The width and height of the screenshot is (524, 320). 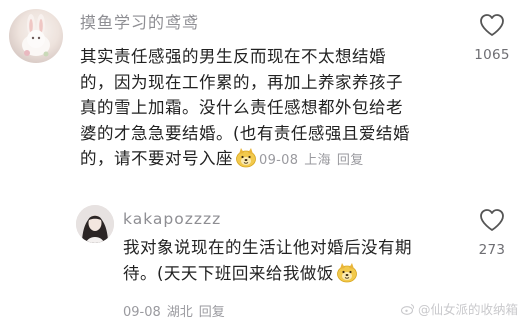 I want to click on reply-user-avatar, so click(x=95, y=224).